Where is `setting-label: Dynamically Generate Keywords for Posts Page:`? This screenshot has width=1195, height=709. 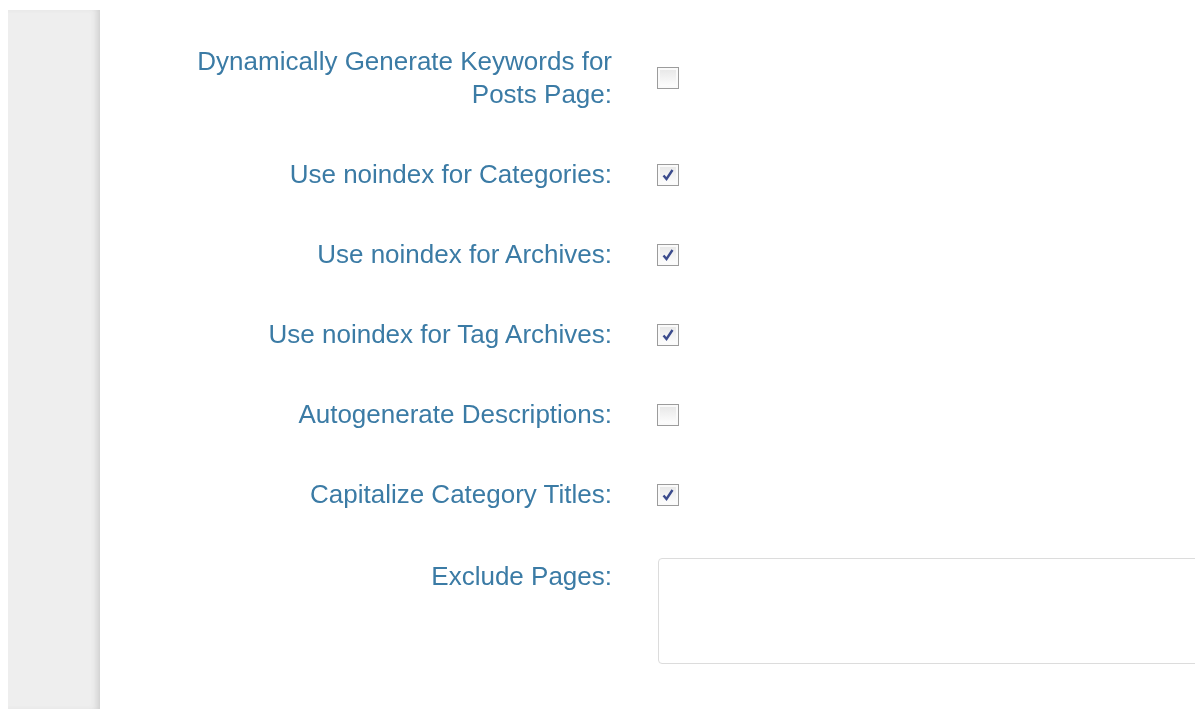 setting-label: Dynamically Generate Keywords for Posts Page: is located at coordinates (404, 78).